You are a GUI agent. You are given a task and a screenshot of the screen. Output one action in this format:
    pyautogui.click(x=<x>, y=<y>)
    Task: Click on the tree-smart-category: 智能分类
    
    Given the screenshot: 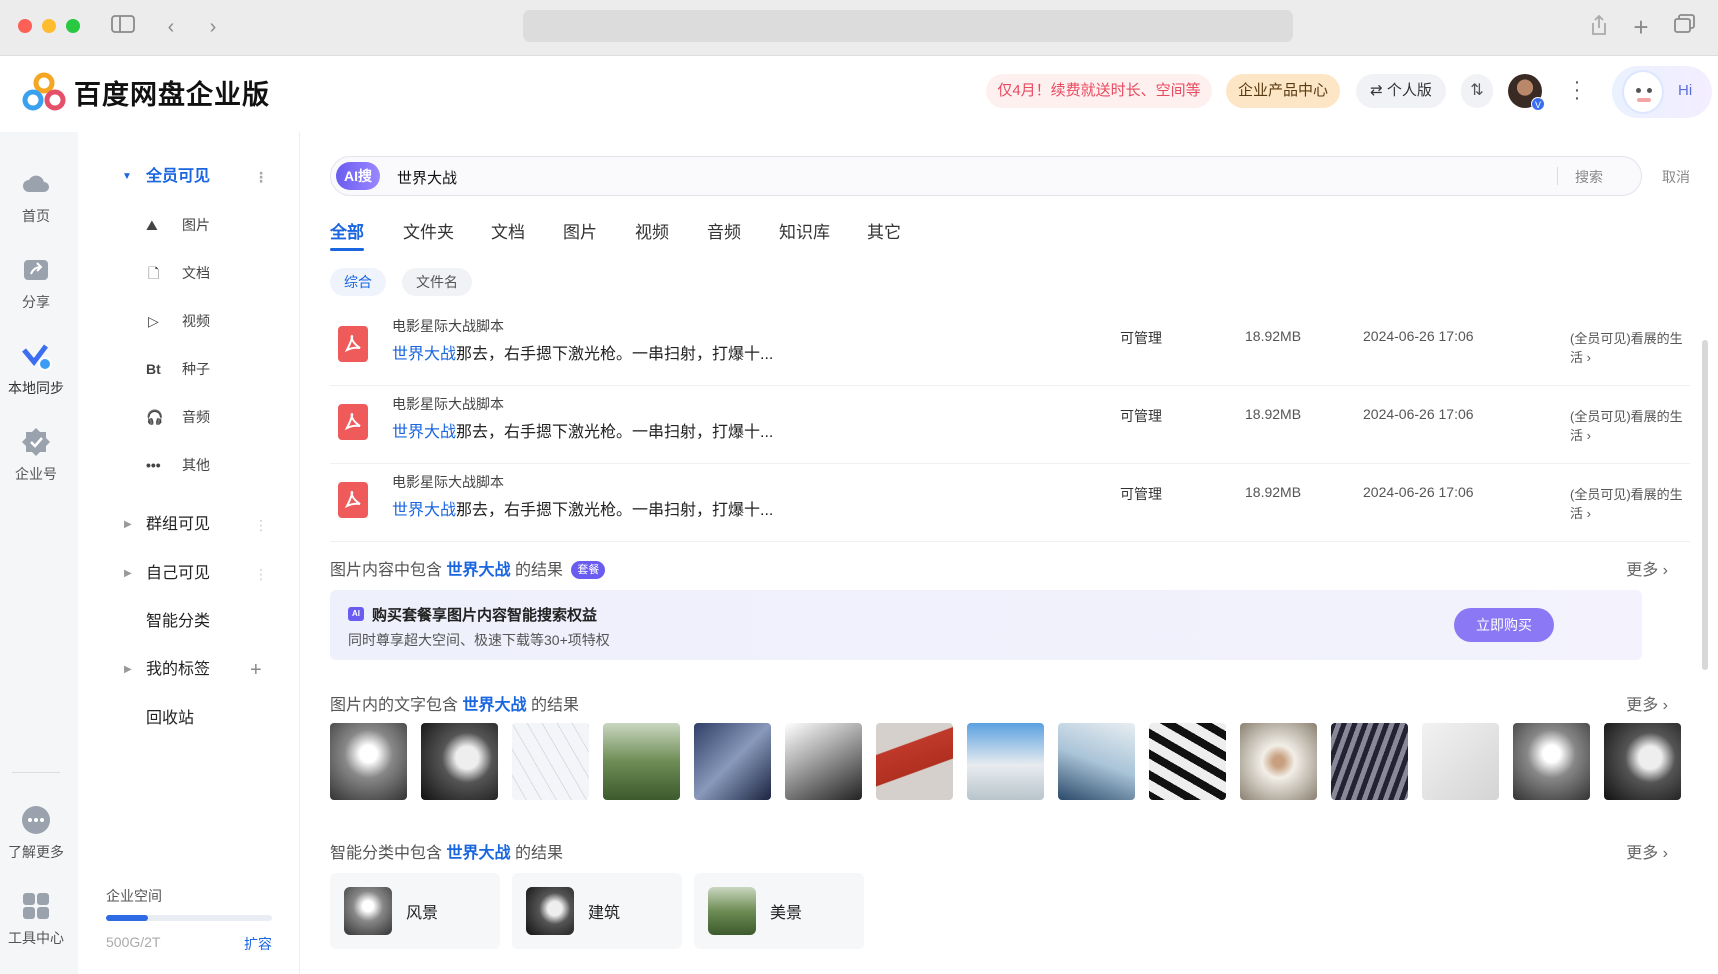 What is the action you would take?
    pyautogui.click(x=189, y=622)
    